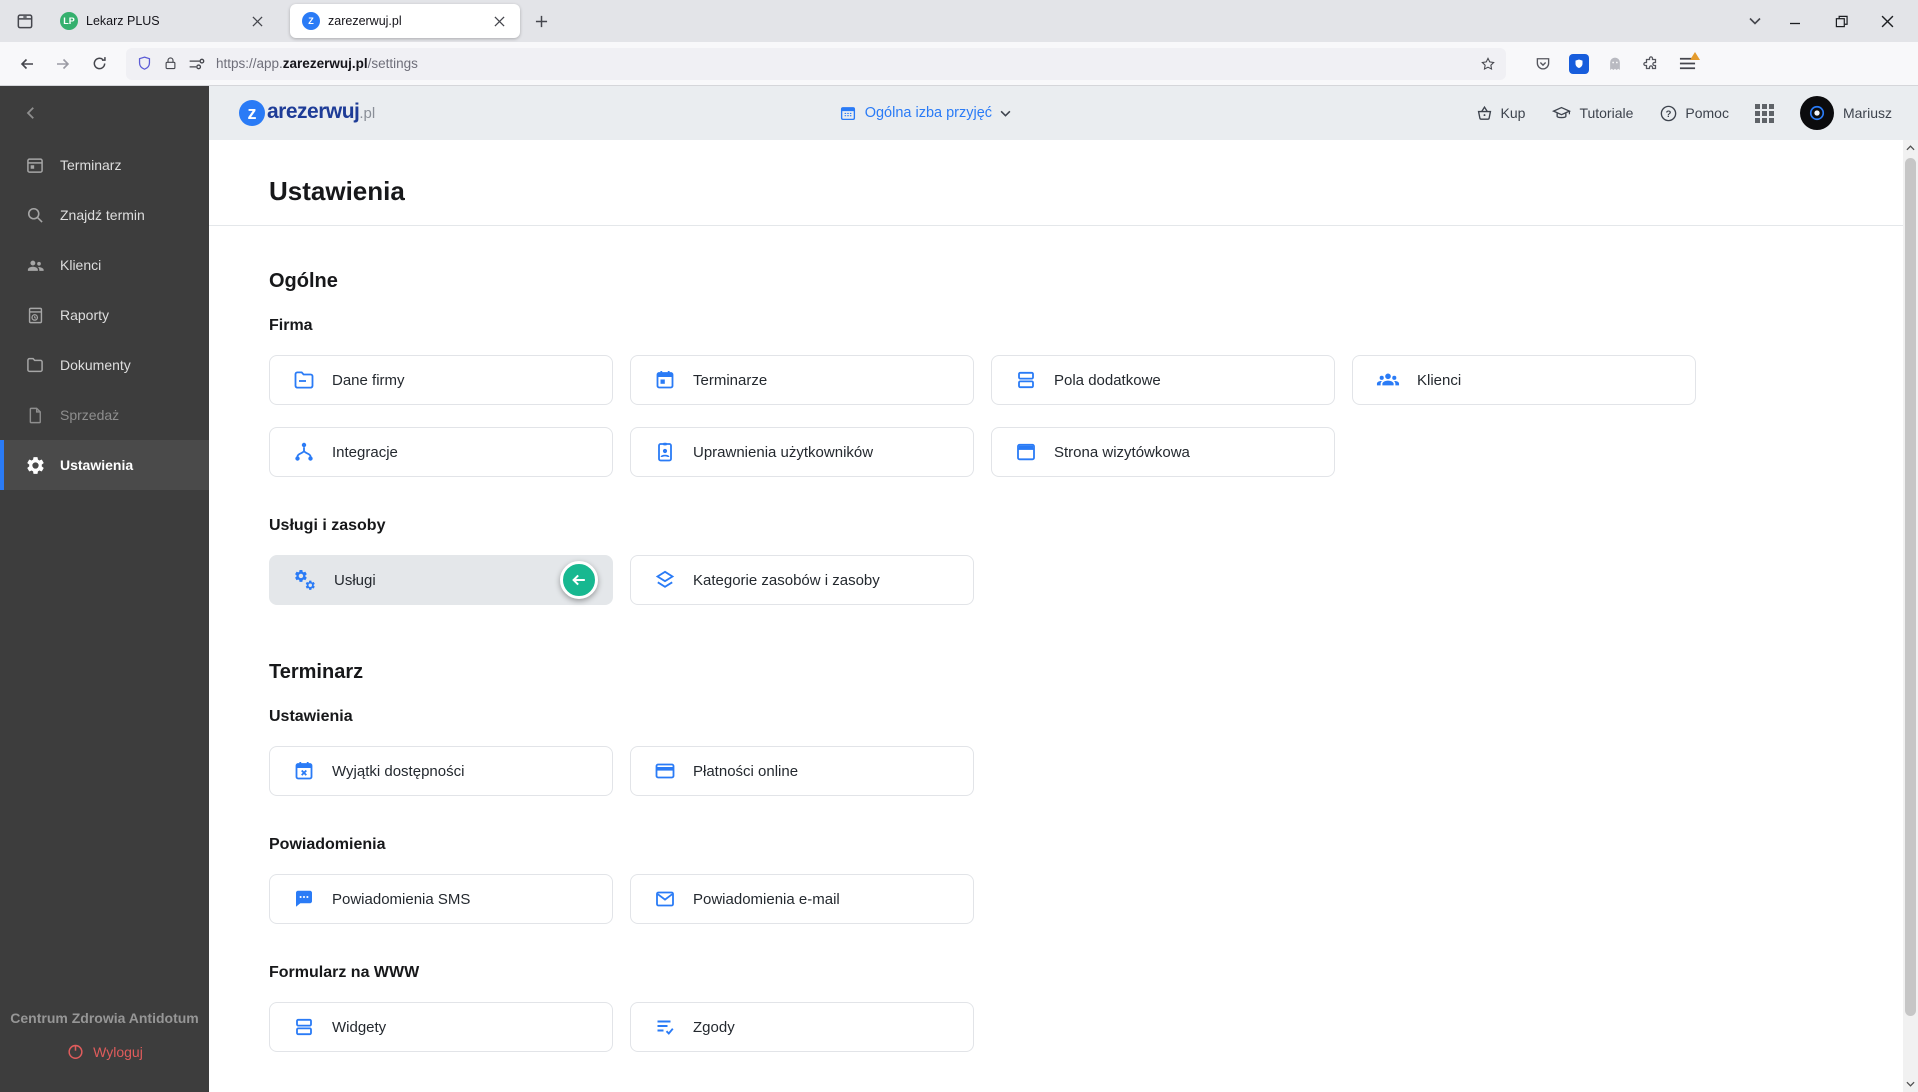 The width and height of the screenshot is (1918, 1092). Describe the element at coordinates (441, 771) in the screenshot. I see `settings-tile-wyjatki-dostepnosci: Wyjątki dostępności` at that location.